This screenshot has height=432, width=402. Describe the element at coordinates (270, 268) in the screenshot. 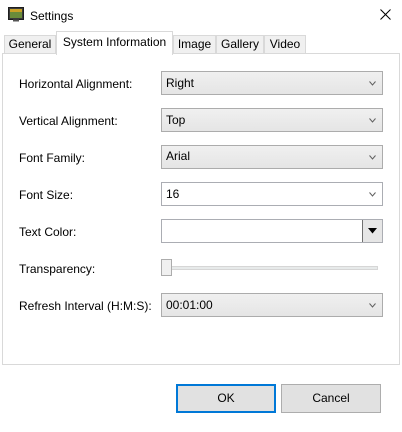

I see `transparency-slider-track` at that location.